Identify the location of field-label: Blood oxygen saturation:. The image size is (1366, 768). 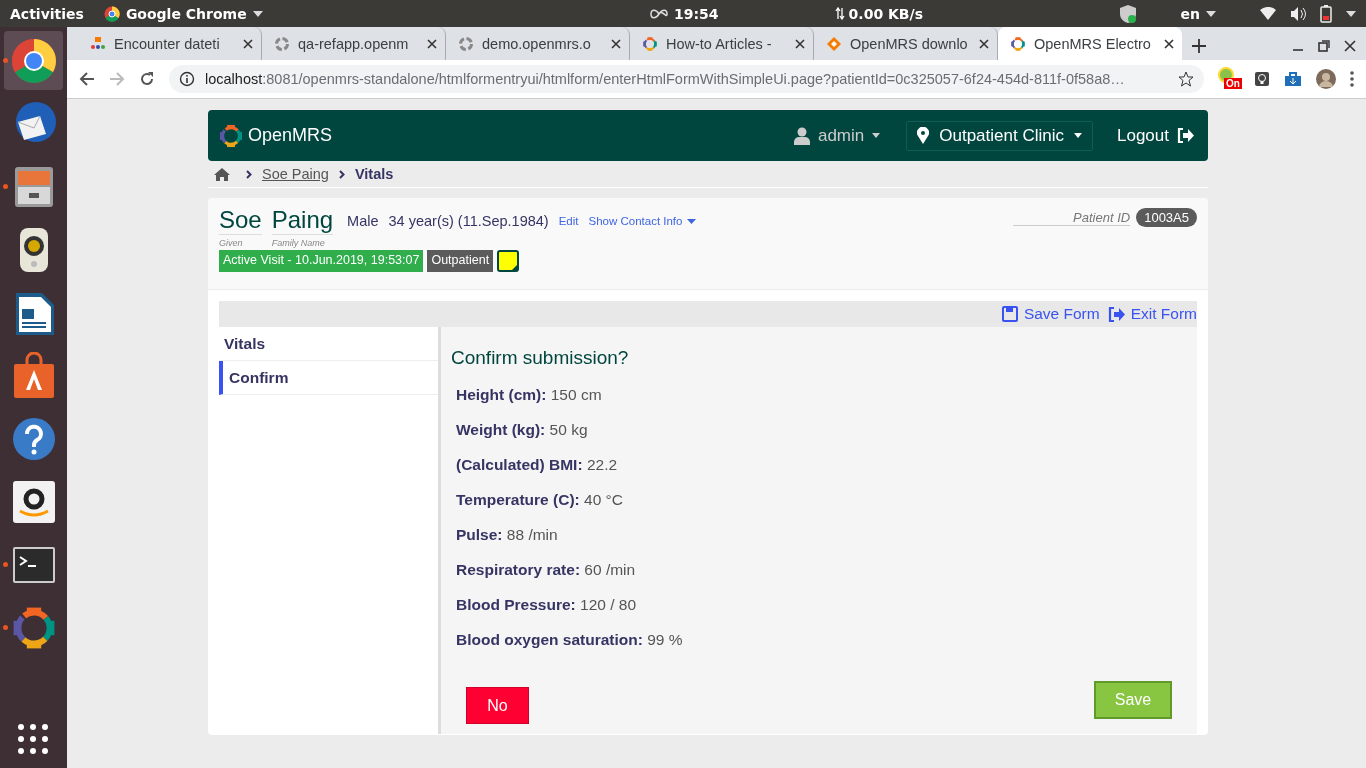
(549, 639).